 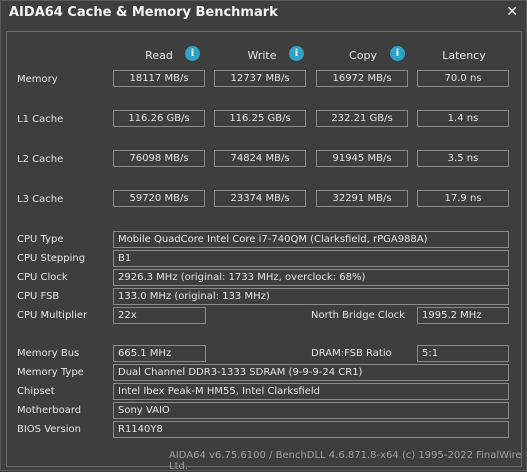 I want to click on memory-write-value: 12737 MB/s, so click(x=260, y=78).